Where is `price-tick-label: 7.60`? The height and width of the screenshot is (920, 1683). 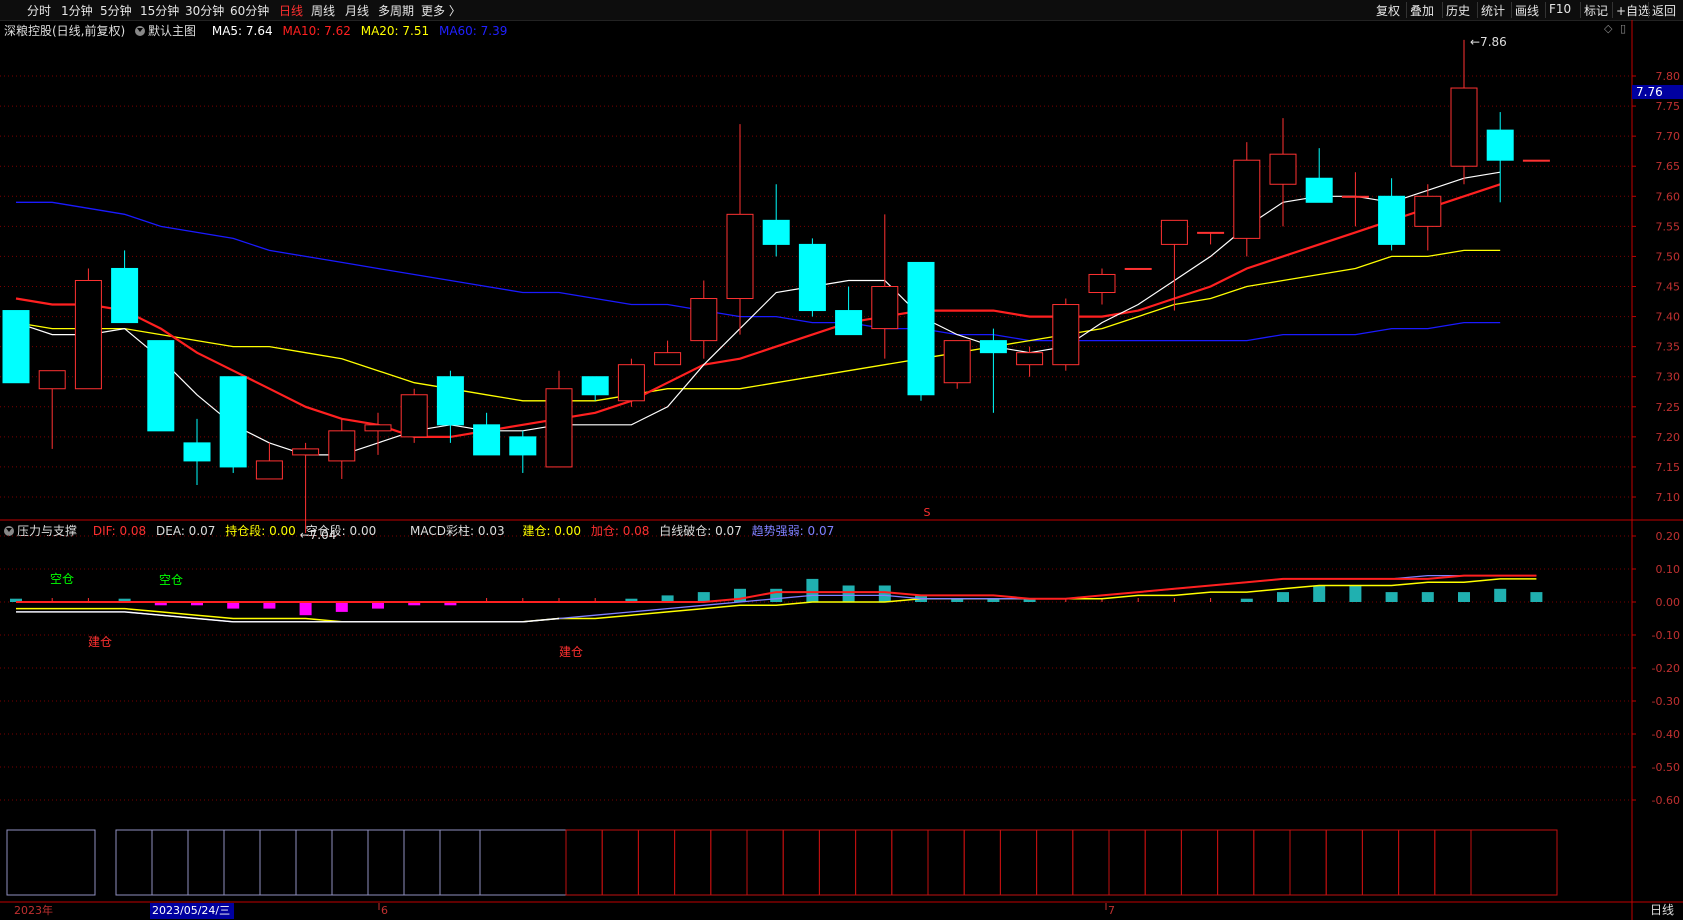
price-tick-label: 7.60 is located at coordinates (1668, 196).